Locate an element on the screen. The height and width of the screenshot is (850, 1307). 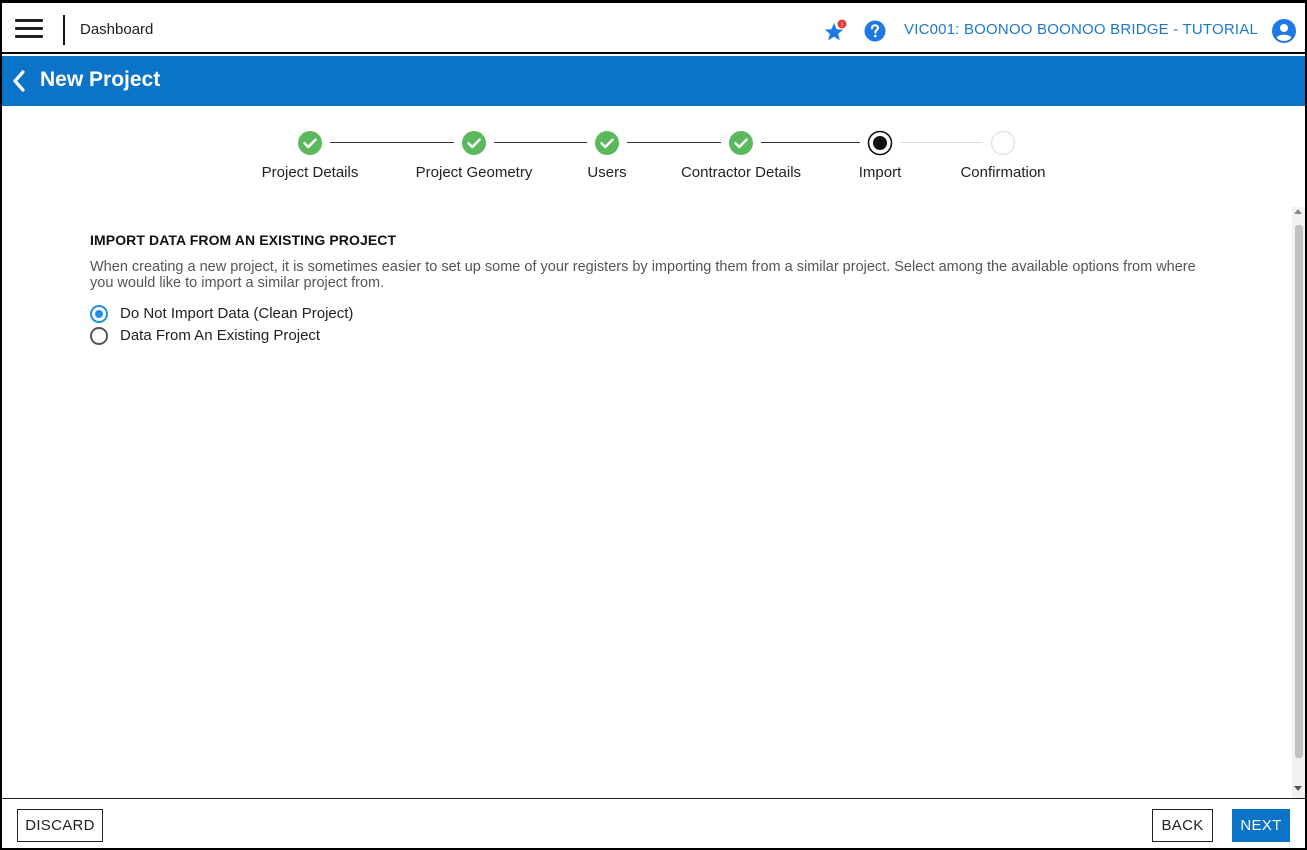
back-chevron-icon is located at coordinates (19, 81).